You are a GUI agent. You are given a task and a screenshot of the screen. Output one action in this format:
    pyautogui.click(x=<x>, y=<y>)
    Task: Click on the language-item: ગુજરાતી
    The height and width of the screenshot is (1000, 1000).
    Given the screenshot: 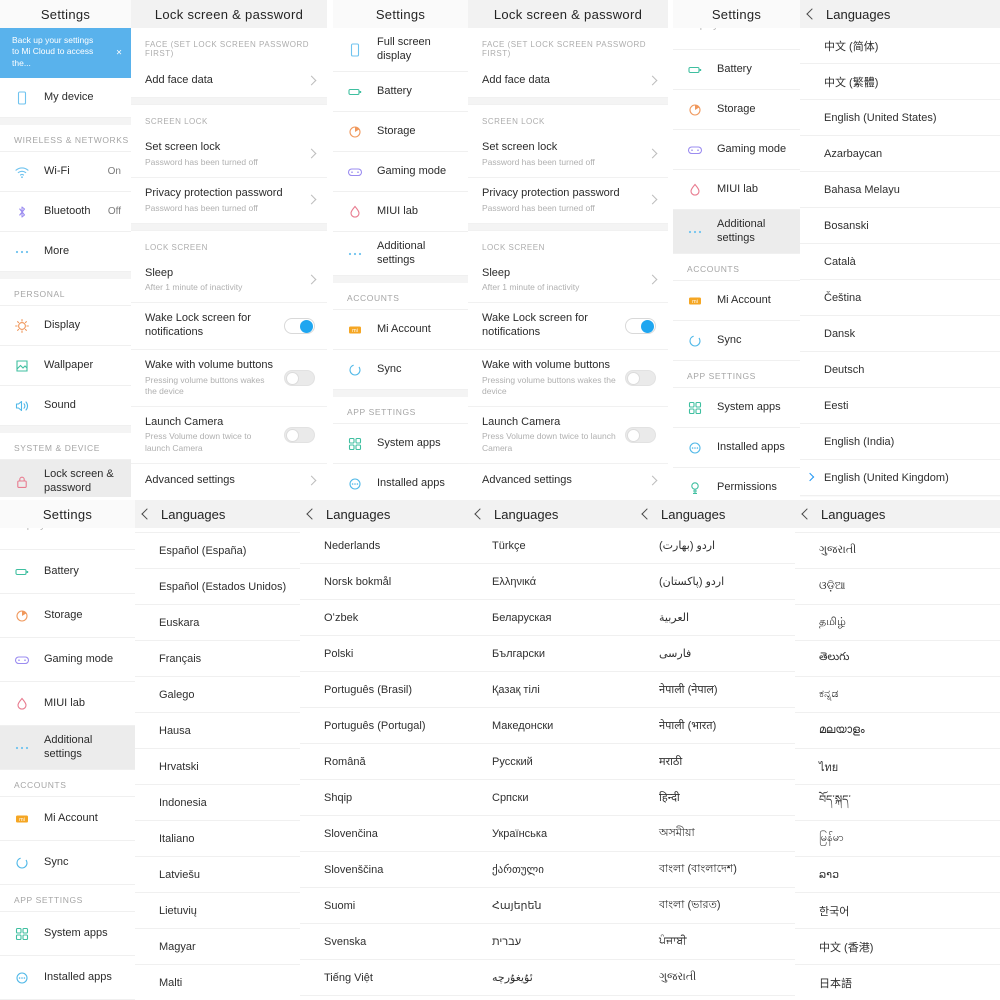 What is the action you would take?
    pyautogui.click(x=715, y=978)
    